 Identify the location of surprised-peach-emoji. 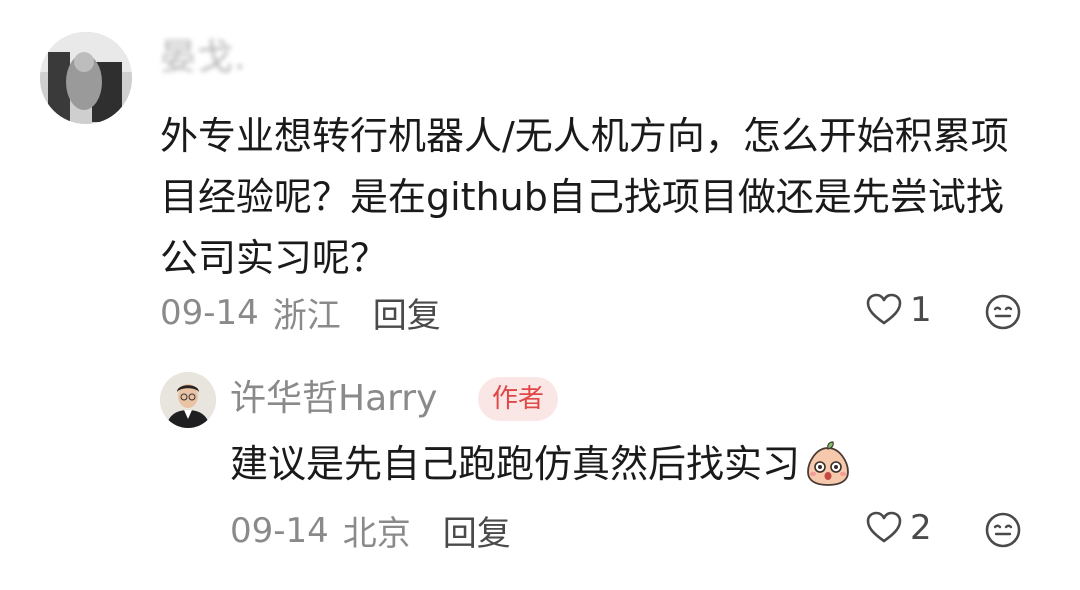
(828, 463).